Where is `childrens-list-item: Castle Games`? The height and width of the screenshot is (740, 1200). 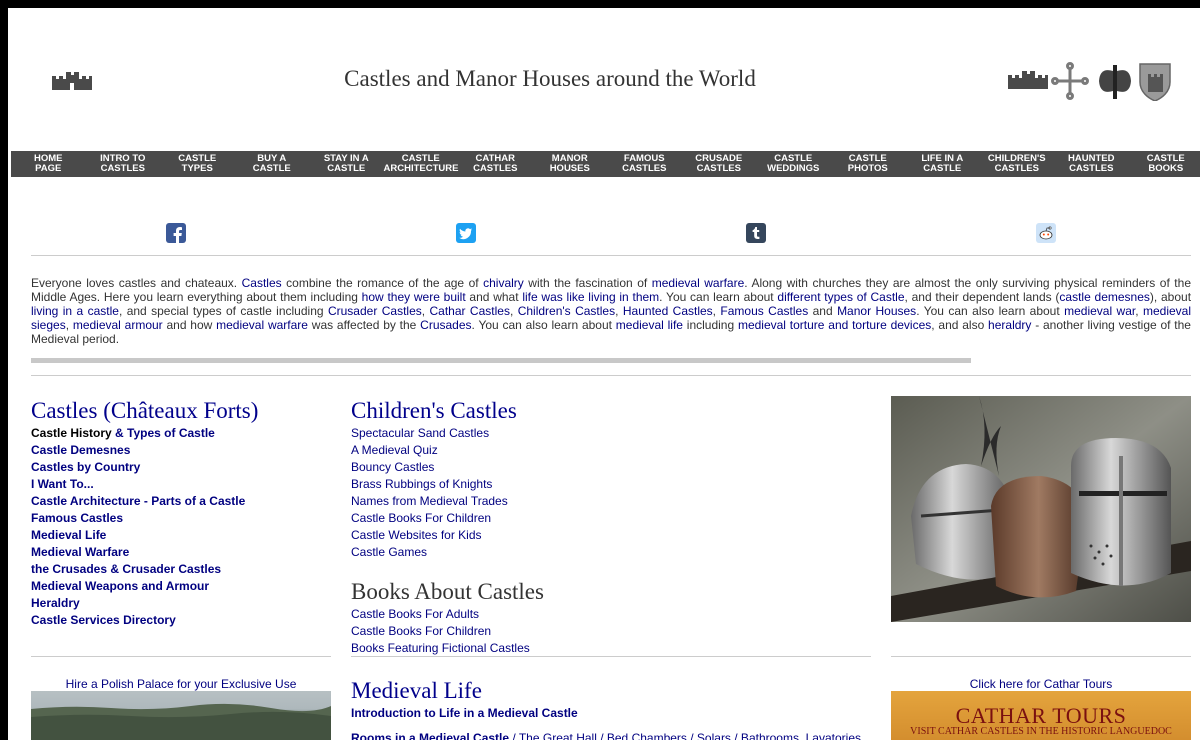 childrens-list-item: Castle Games is located at coordinates (611, 552).